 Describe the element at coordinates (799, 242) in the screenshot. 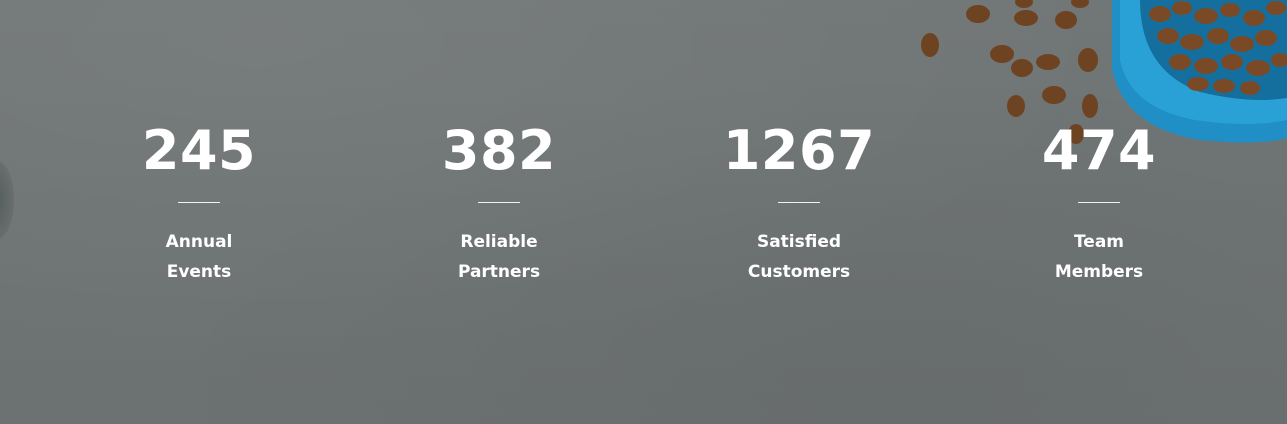

I see `stat-label-line1: Satisfied` at that location.